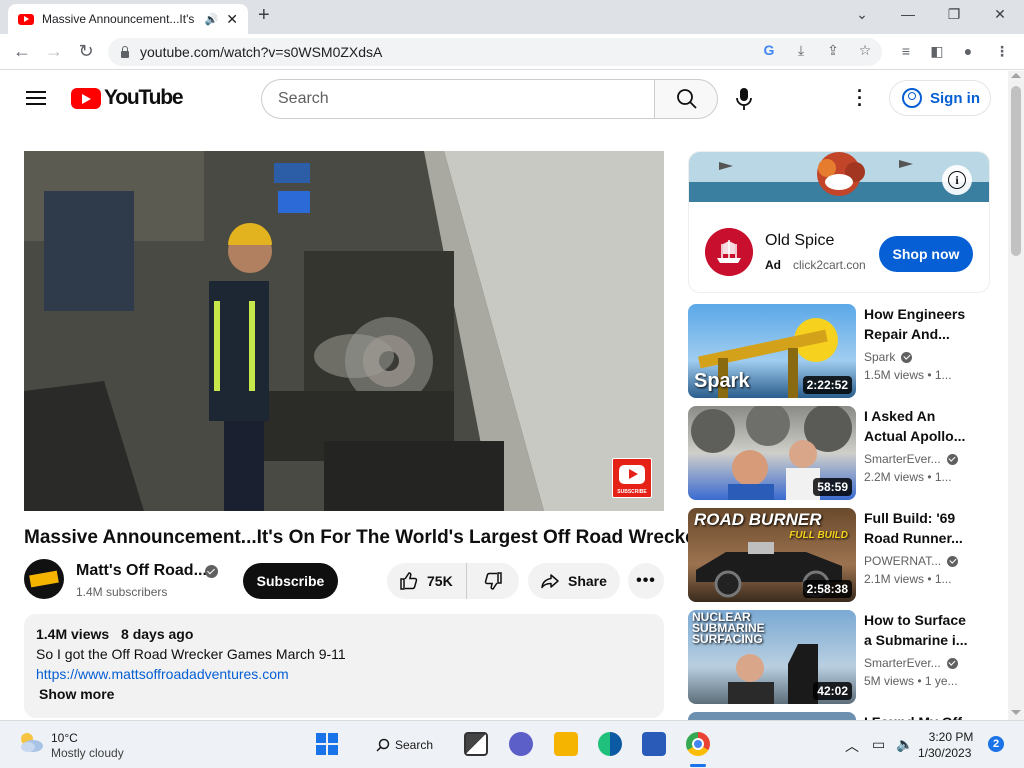  What do you see at coordinates (632, 478) in the screenshot?
I see `subscribe-watermark-icon: SUBSCRIBE` at bounding box center [632, 478].